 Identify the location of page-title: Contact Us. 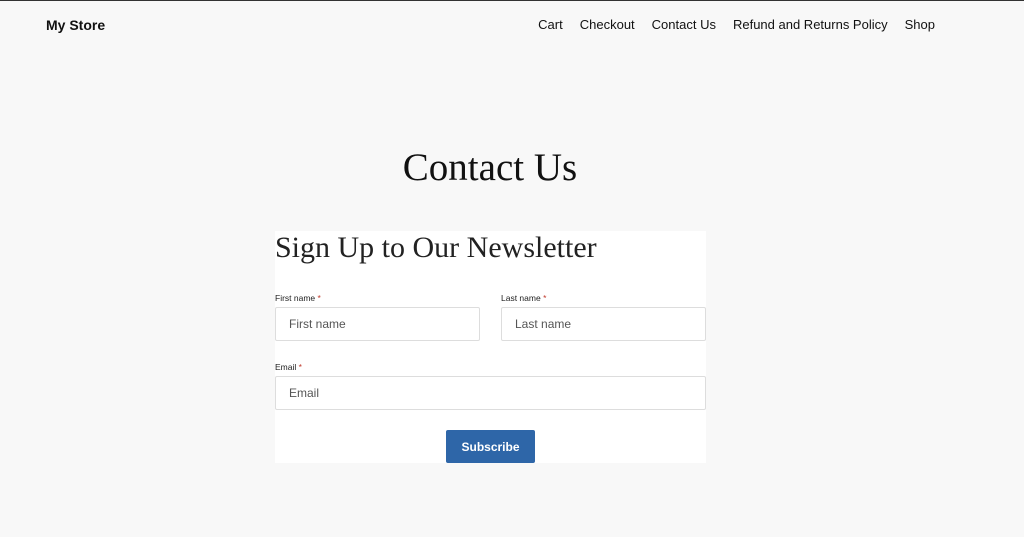
(490, 167).